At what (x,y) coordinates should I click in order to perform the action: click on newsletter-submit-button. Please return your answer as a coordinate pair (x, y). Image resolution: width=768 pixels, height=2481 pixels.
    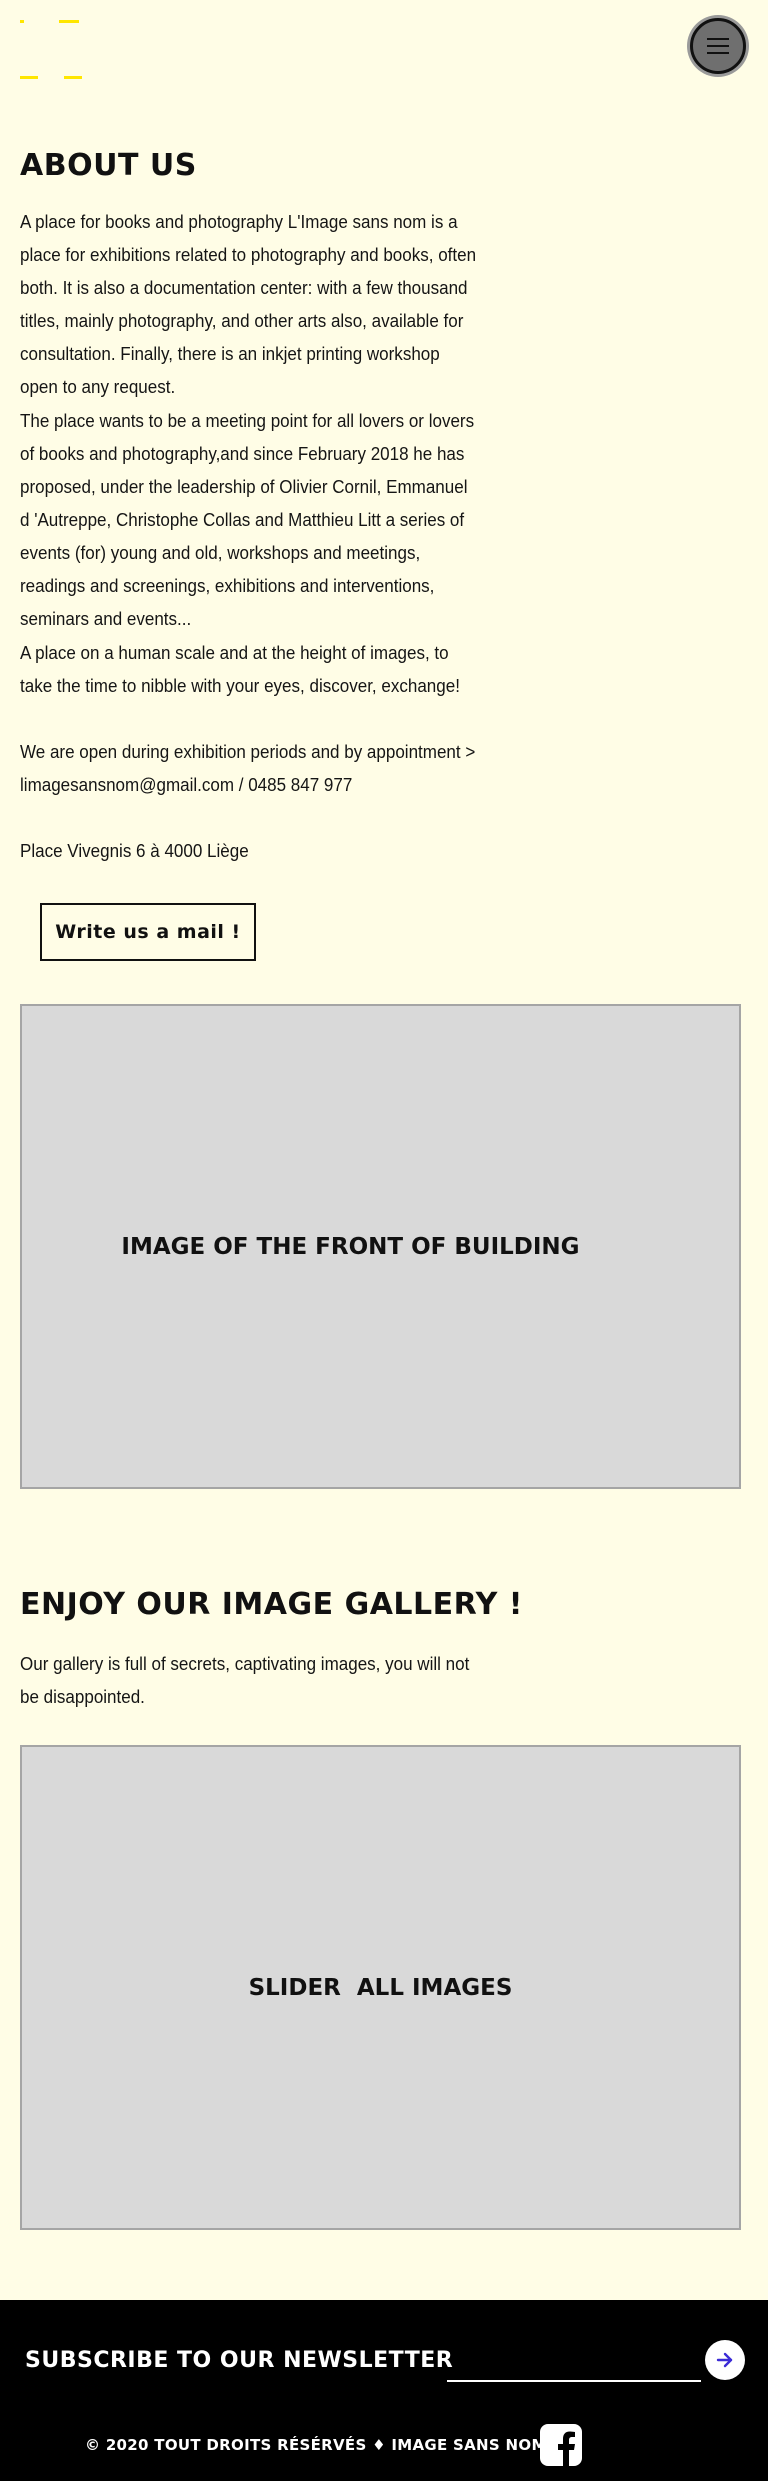
    Looking at the image, I should click on (725, 2360).